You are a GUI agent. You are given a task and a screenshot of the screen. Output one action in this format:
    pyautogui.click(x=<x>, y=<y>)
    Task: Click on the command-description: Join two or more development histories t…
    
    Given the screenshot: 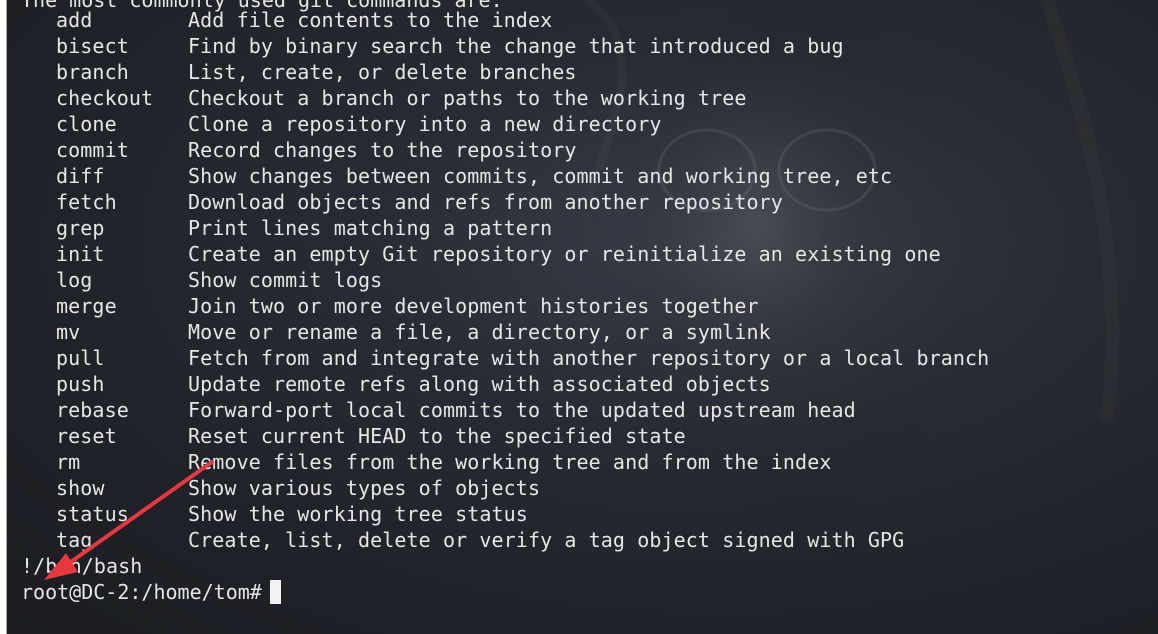 What is the action you would take?
    pyautogui.click(x=473, y=306)
    